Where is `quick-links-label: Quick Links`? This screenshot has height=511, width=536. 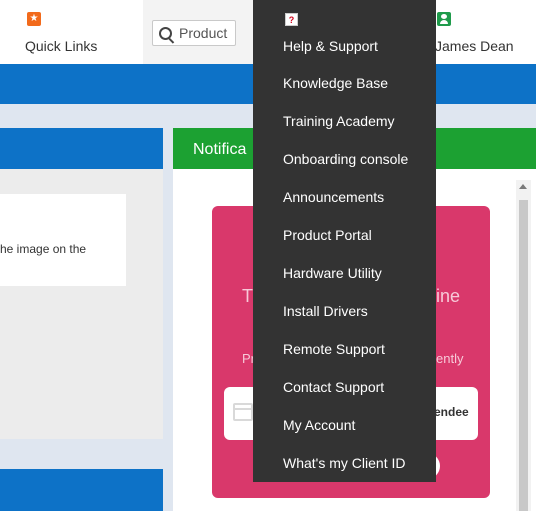 quick-links-label: Quick Links is located at coordinates (61, 46).